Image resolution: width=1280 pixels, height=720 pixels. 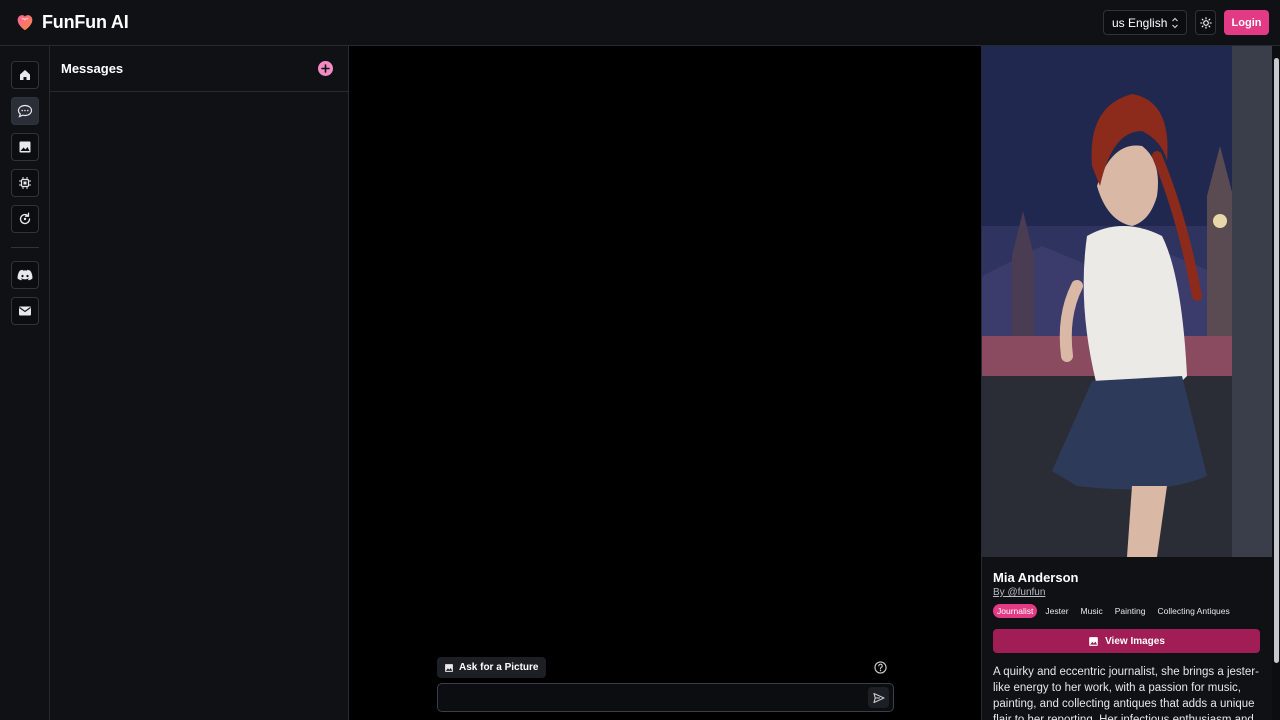 I want to click on discord-icon, so click(x=25, y=274).